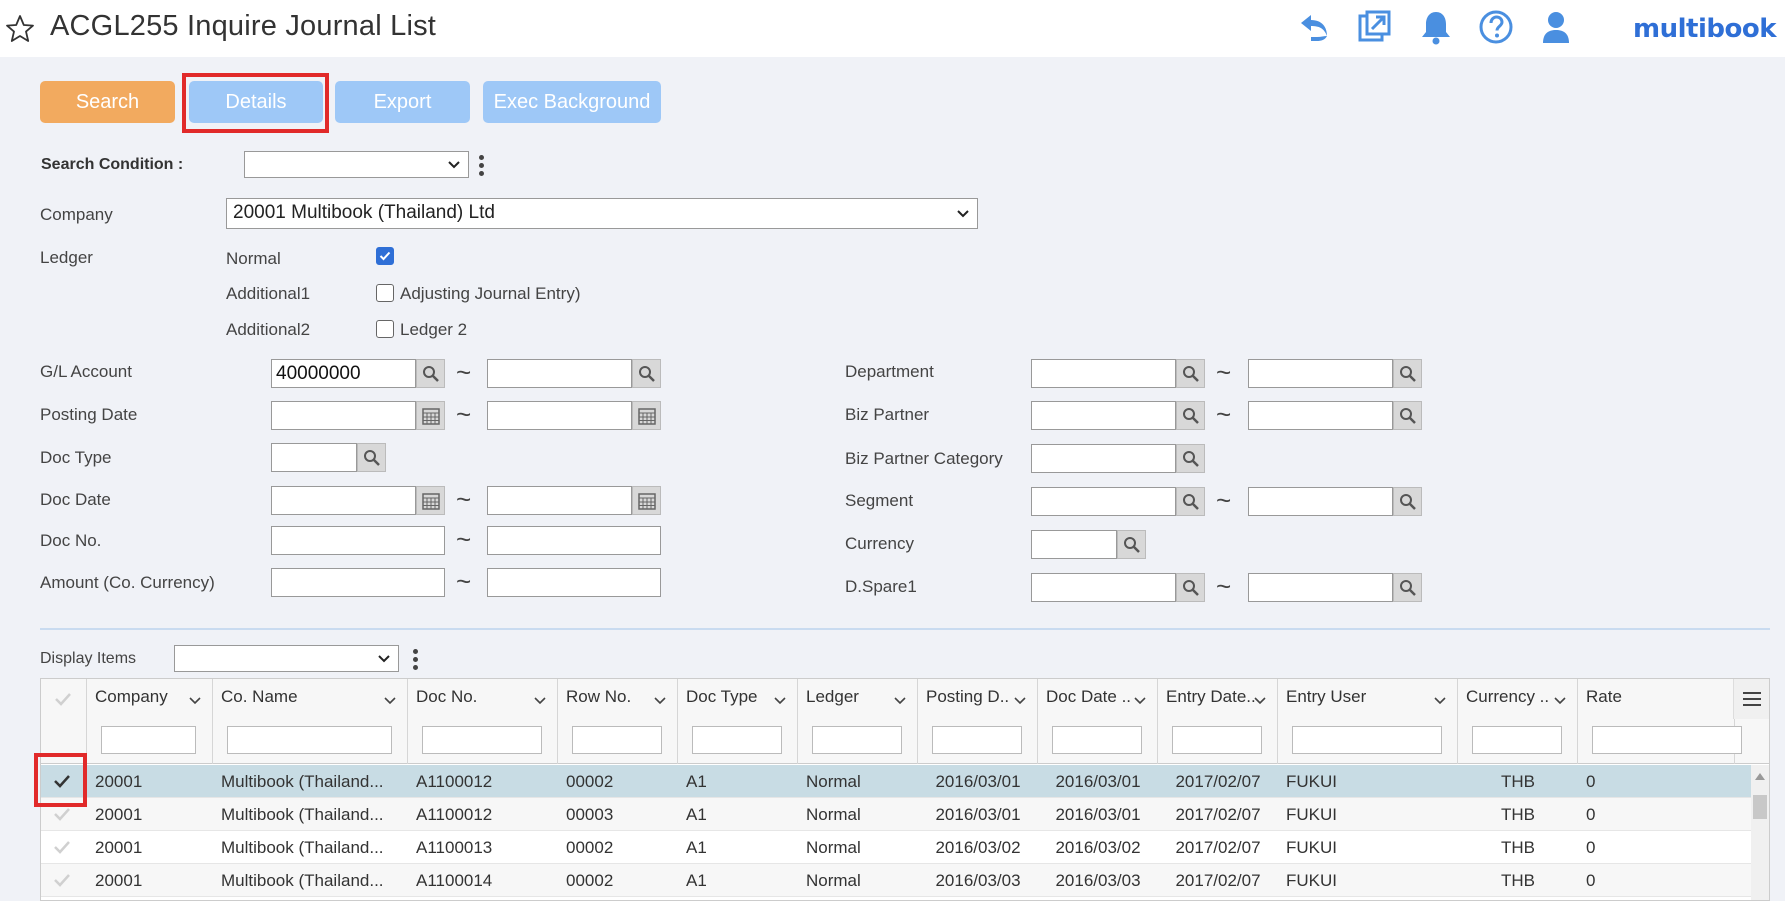 This screenshot has height=901, width=1785. I want to click on posting-date-from-input, so click(343, 415).